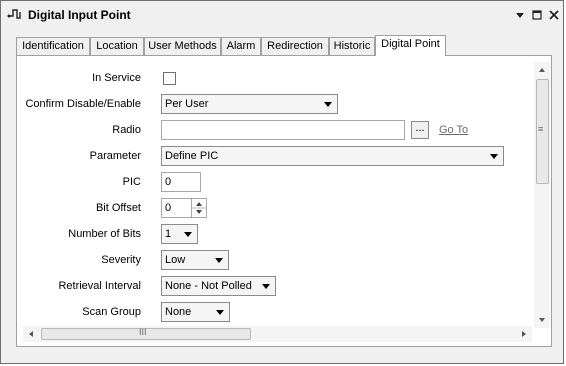 This screenshot has height=366, width=566. What do you see at coordinates (537, 15) in the screenshot?
I see `maximize-icon` at bounding box center [537, 15].